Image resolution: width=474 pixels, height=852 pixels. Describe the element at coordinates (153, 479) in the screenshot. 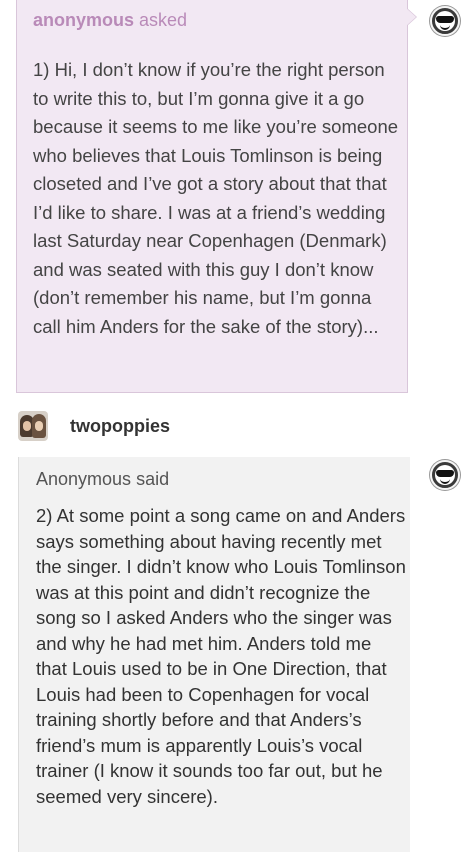

I see `quote-verb: said` at that location.